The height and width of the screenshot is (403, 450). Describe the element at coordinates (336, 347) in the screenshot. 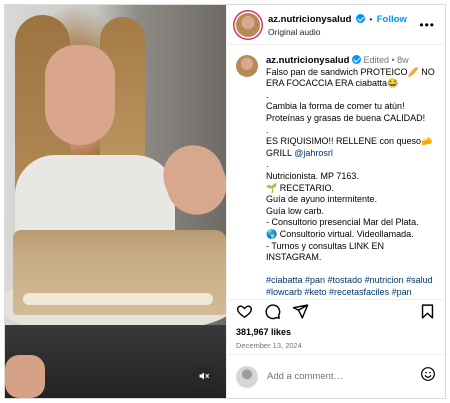

I see `post-date: December 13, 2024` at that location.